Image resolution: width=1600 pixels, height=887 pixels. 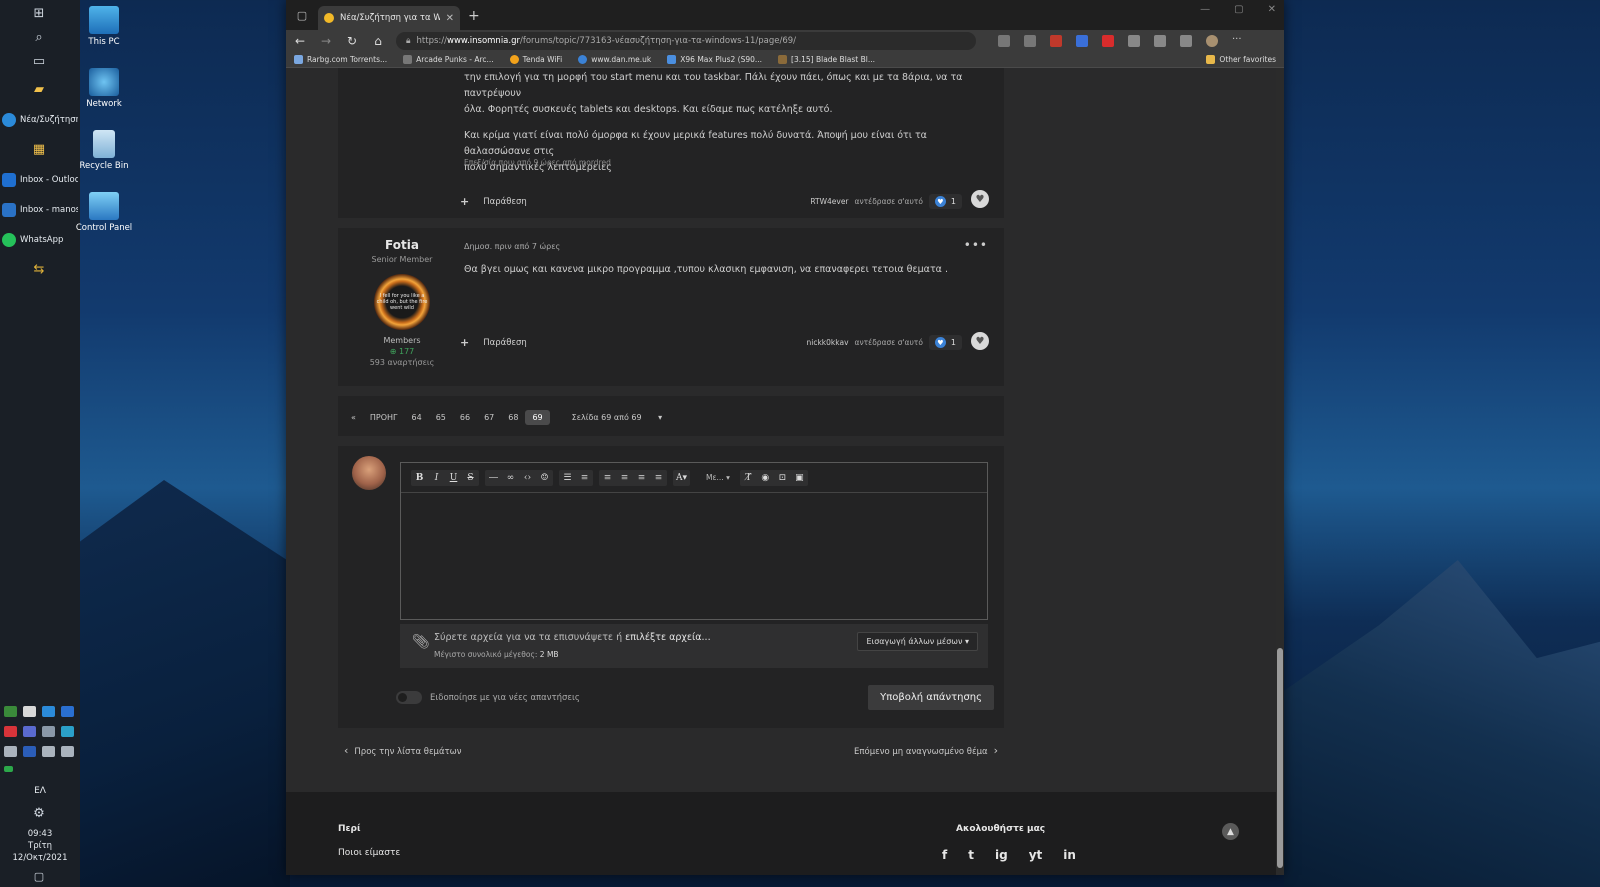 What do you see at coordinates (624, 478) in the screenshot?
I see `align-center-icon: ≡` at bounding box center [624, 478].